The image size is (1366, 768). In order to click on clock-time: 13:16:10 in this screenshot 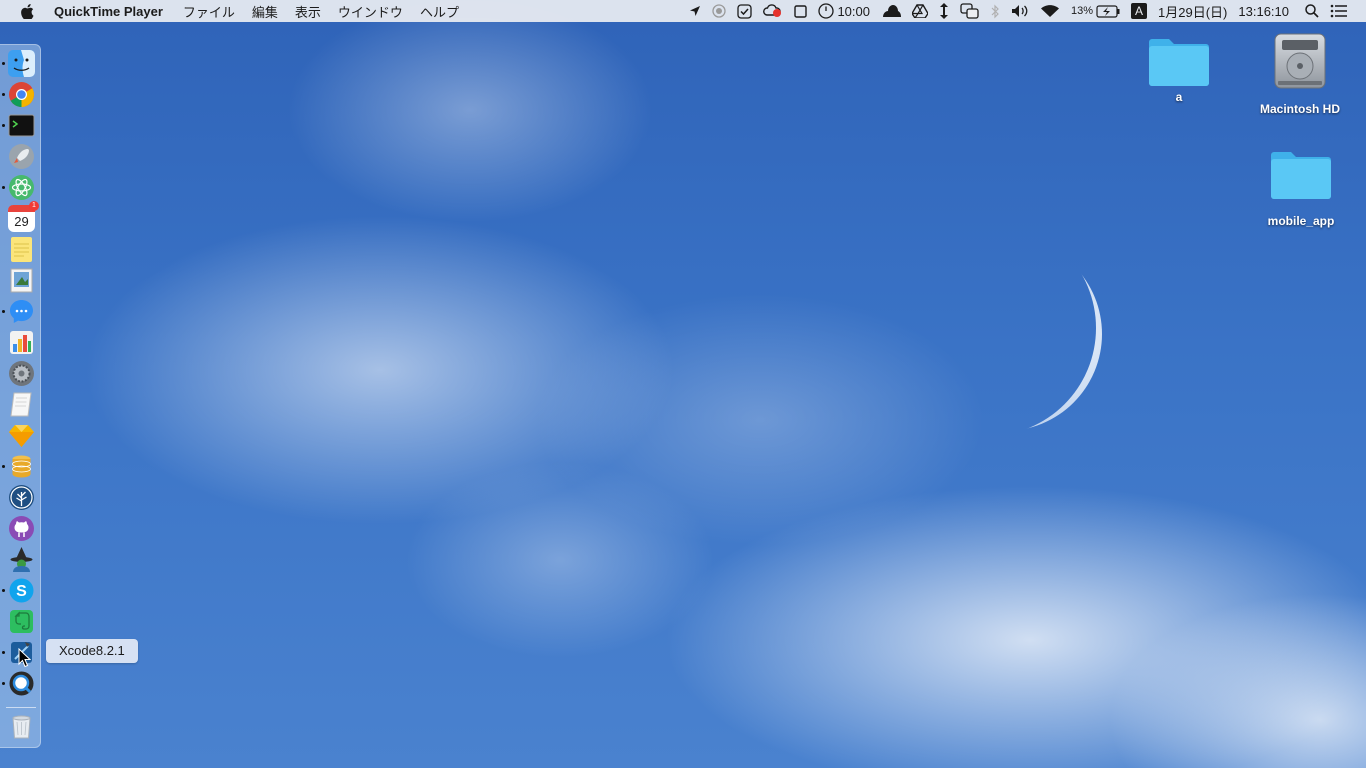, I will do `click(1263, 11)`.